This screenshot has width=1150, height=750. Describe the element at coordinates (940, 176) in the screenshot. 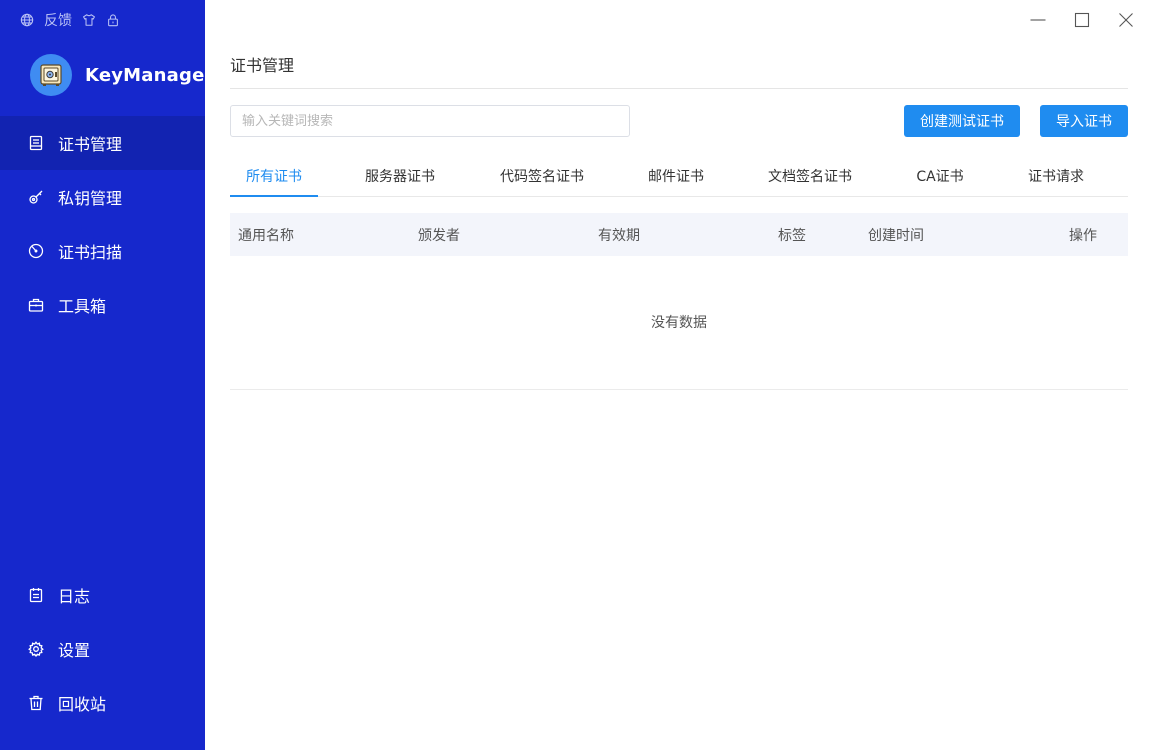

I see `tab-ca-certificates: CA证书` at that location.